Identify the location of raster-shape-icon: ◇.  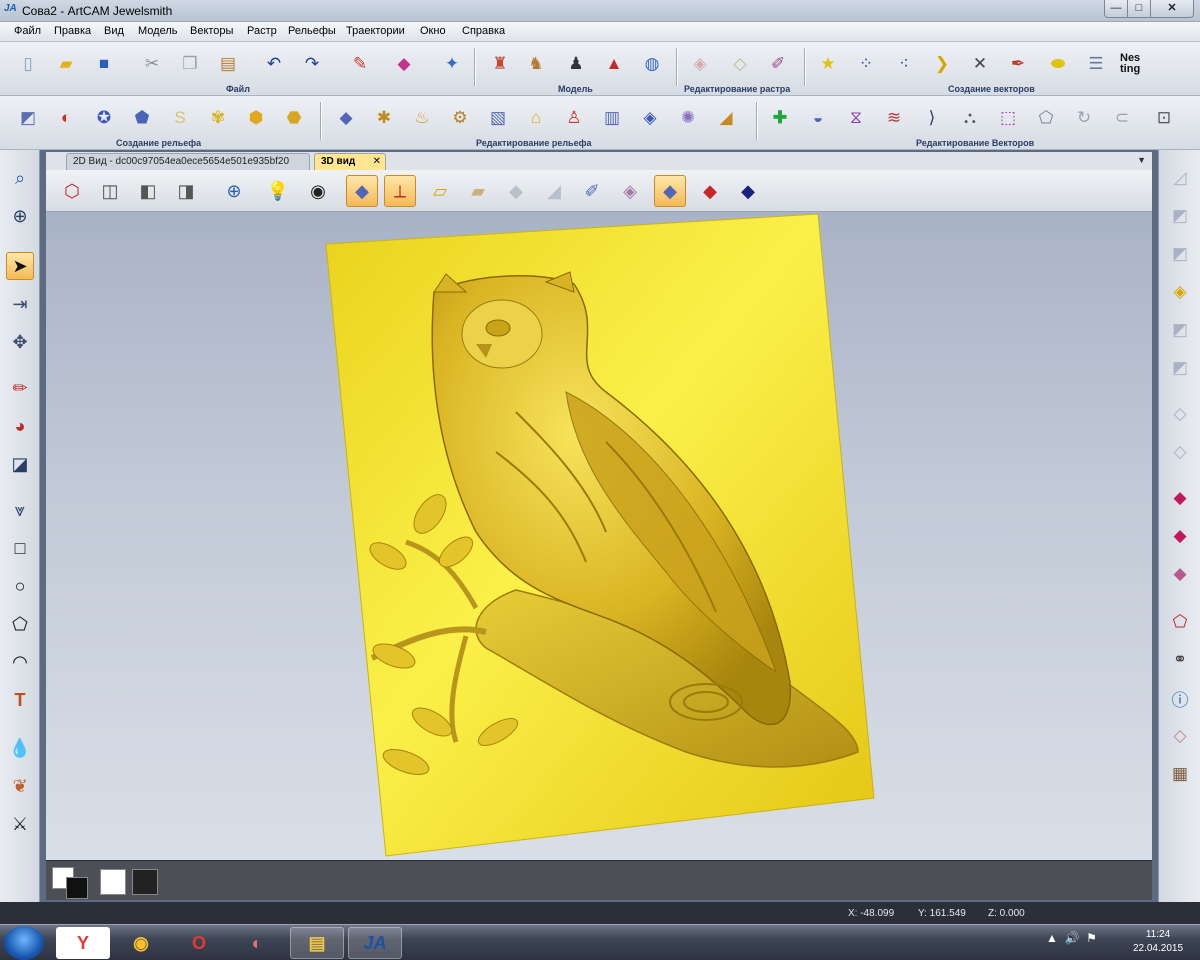
(740, 64).